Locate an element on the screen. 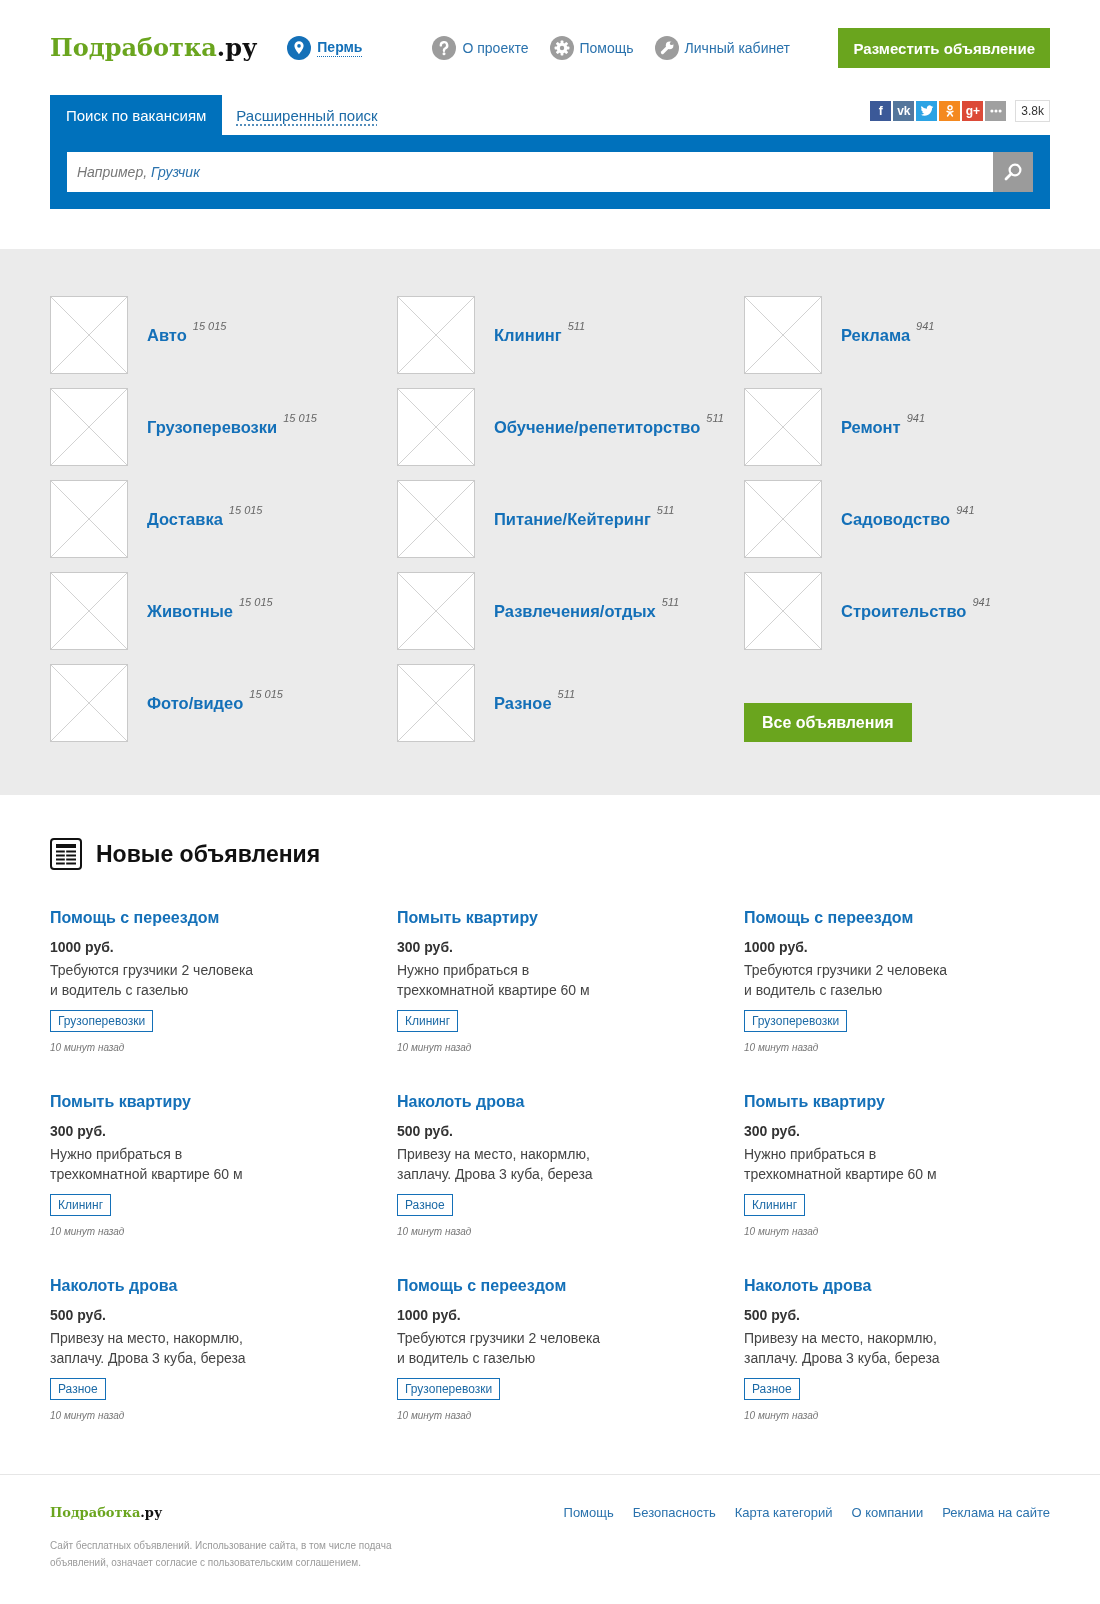  city-link: Пермь is located at coordinates (340, 48).